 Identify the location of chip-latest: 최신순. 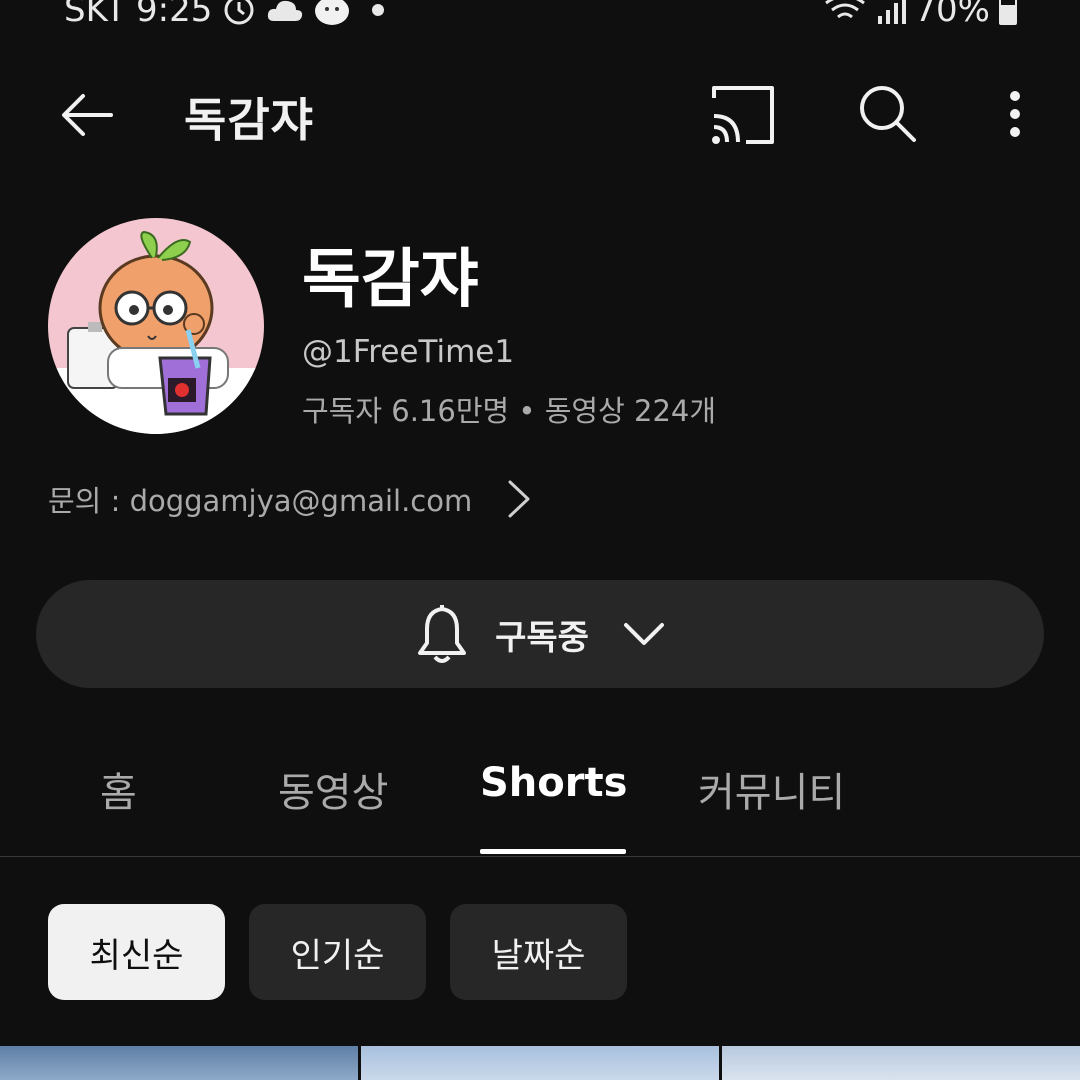
(136, 952).